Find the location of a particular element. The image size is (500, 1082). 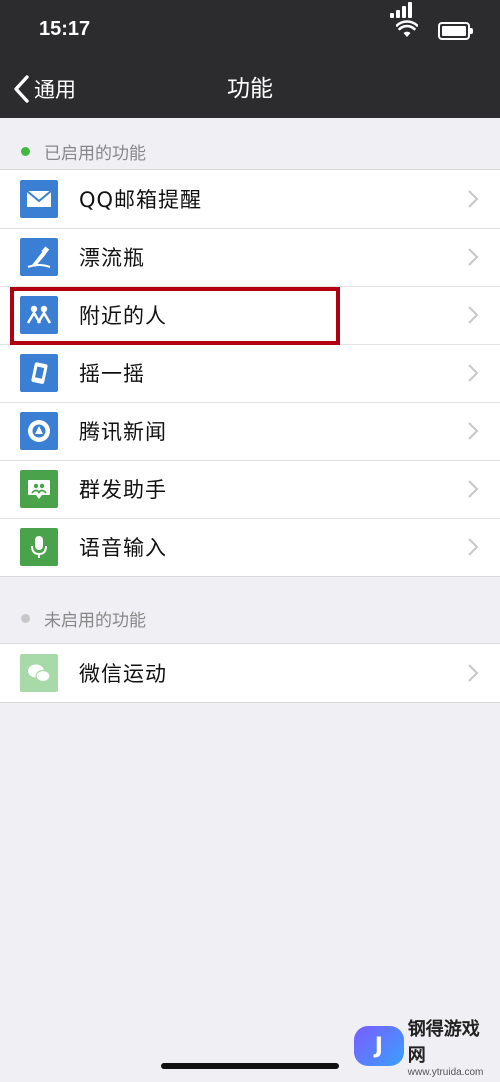

wifi-icon is located at coordinates (407, 28).